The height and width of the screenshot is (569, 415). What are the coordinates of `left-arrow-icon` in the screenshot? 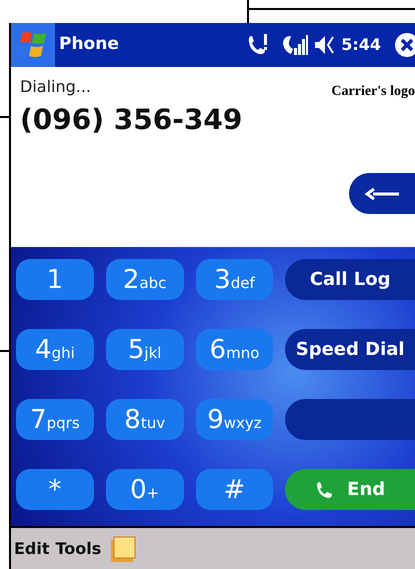 It's located at (382, 193).